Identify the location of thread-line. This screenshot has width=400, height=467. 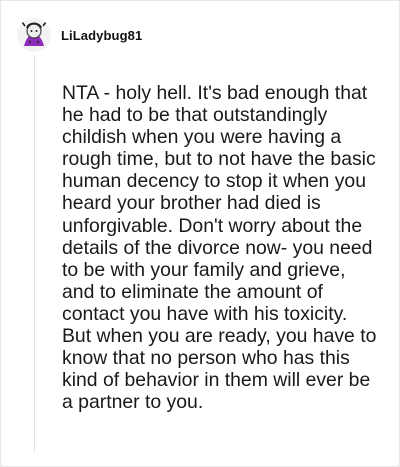
(34, 253).